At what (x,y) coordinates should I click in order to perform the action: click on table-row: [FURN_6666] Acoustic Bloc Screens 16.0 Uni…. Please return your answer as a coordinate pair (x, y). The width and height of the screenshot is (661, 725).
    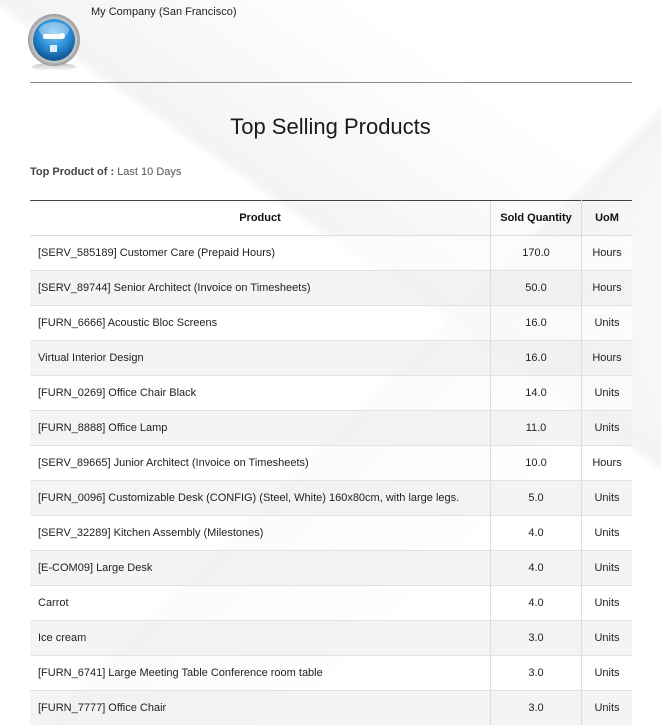
    Looking at the image, I should click on (331, 323).